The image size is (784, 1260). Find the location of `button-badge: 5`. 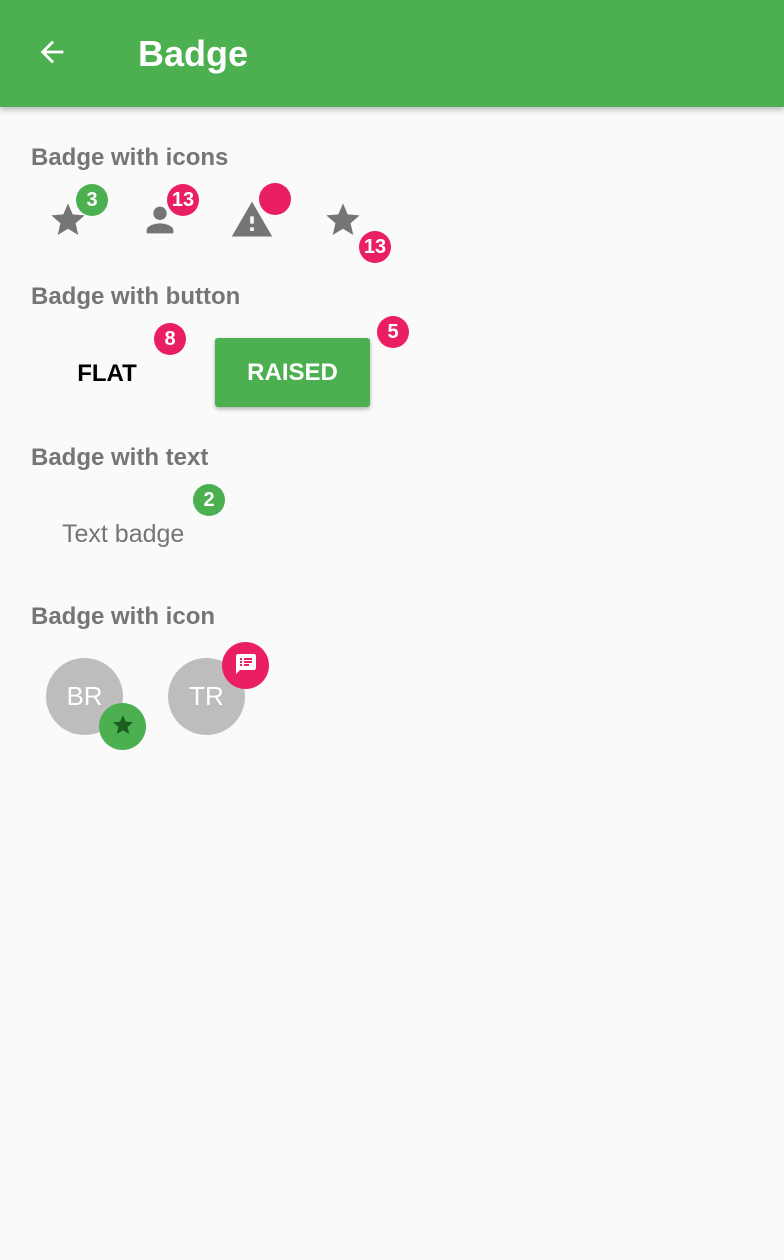

button-badge: 5 is located at coordinates (393, 332).